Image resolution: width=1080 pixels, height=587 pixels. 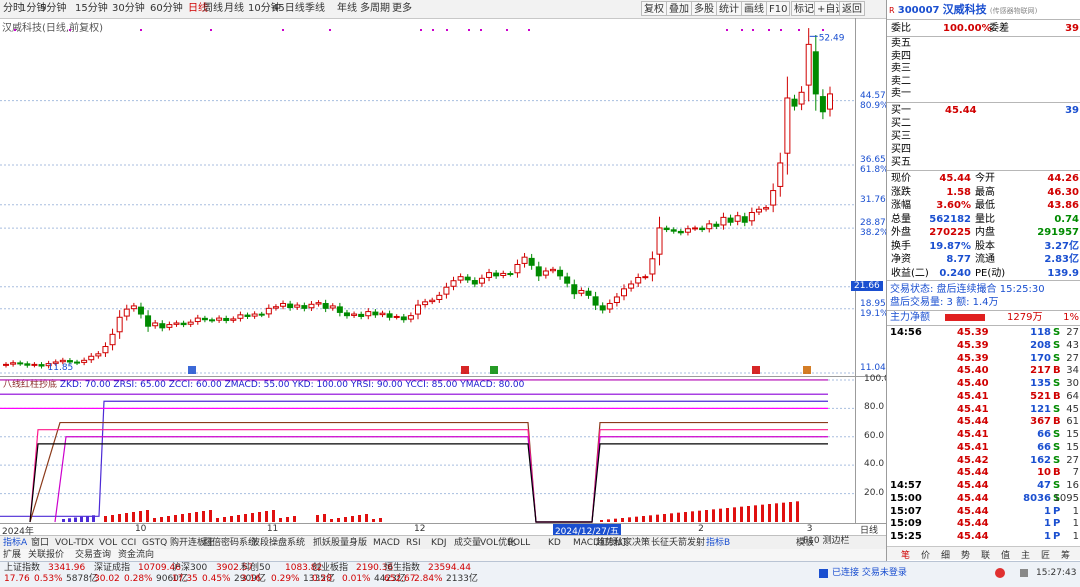 What do you see at coordinates (128, 9) in the screenshot?
I see `period-tab-4: 30分钟` at bounding box center [128, 9].